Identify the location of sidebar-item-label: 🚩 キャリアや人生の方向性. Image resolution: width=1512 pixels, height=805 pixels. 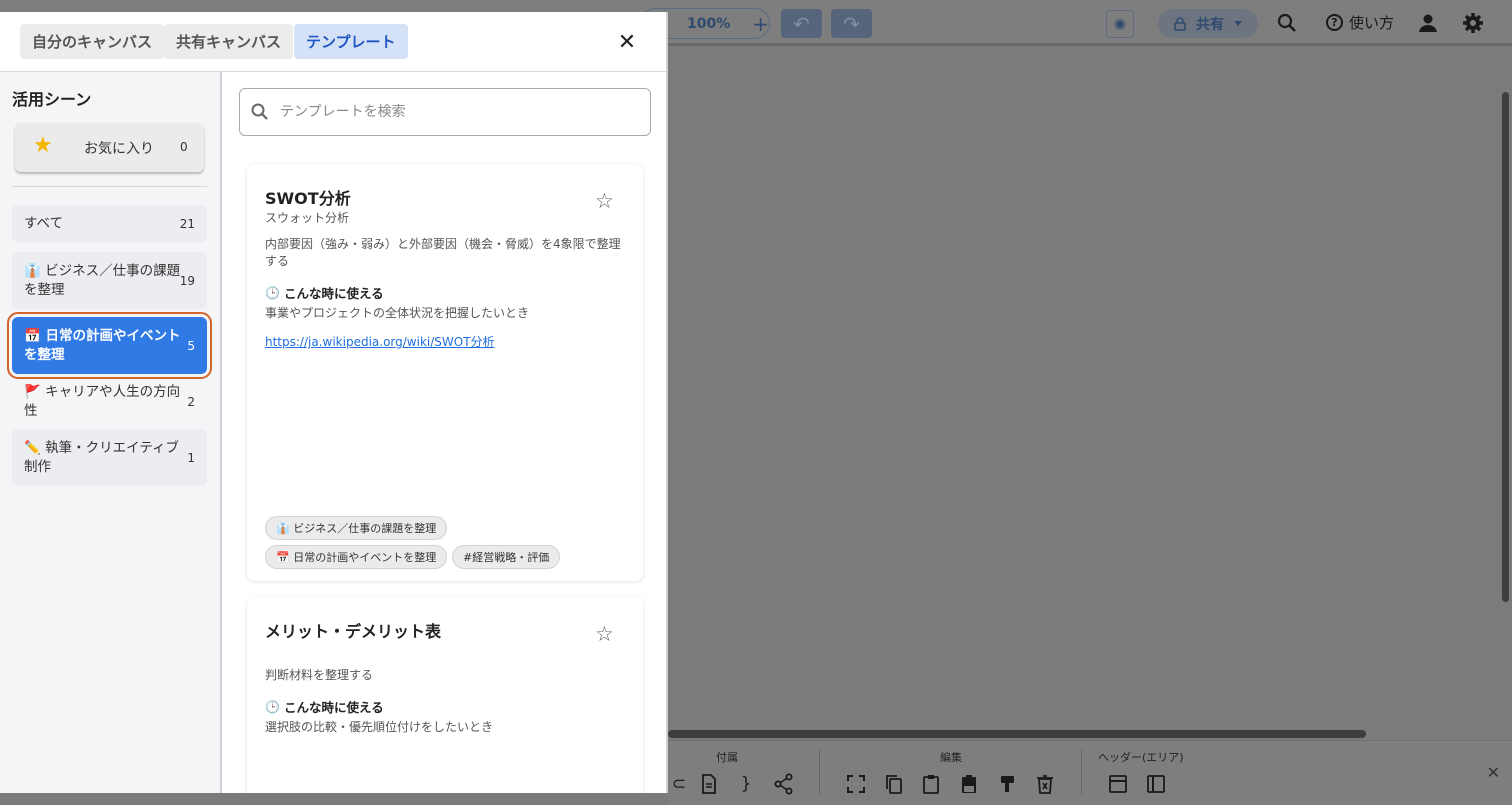
(102, 401).